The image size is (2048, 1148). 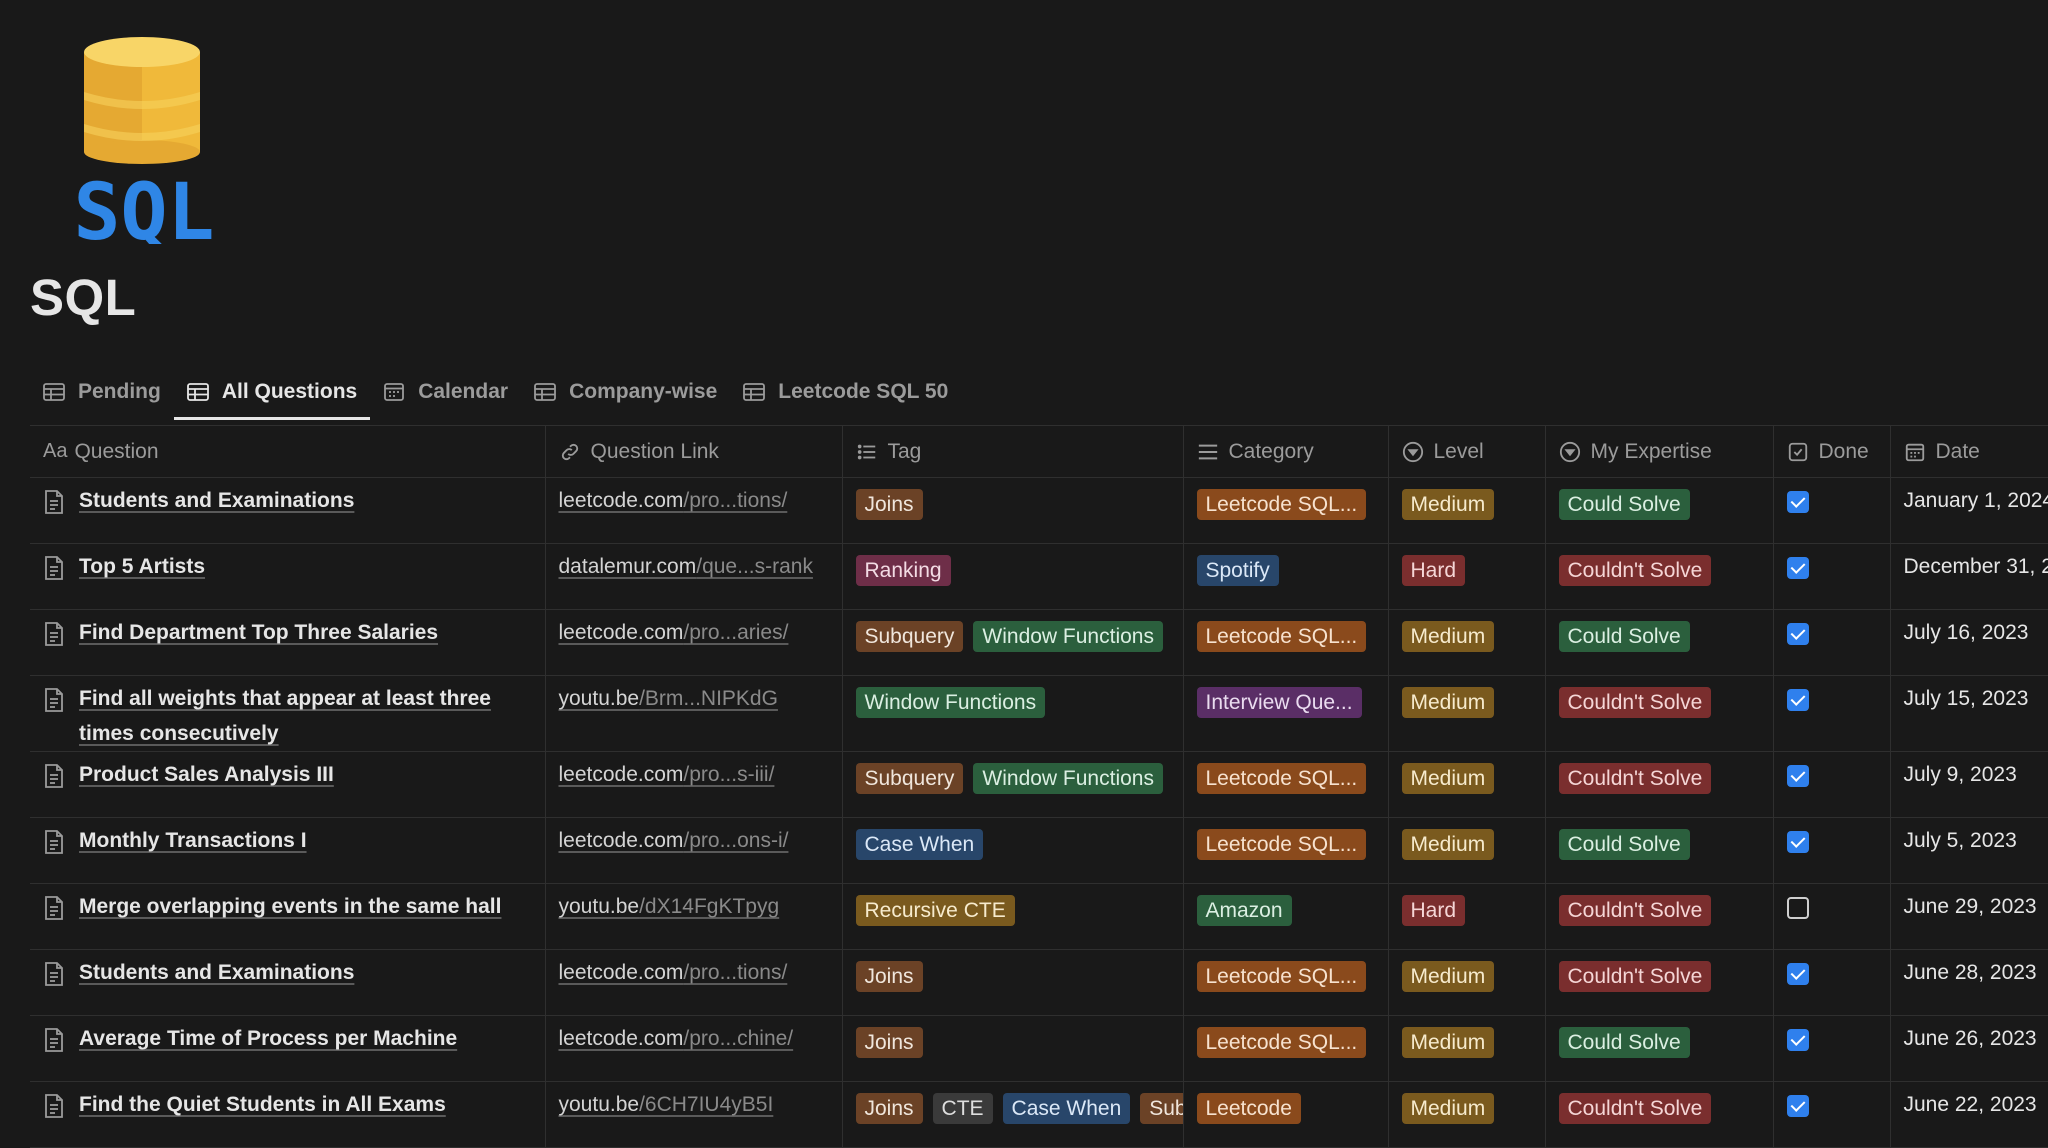 What do you see at coordinates (193, 840) in the screenshot?
I see `question-title: Monthly Transactions I` at bounding box center [193, 840].